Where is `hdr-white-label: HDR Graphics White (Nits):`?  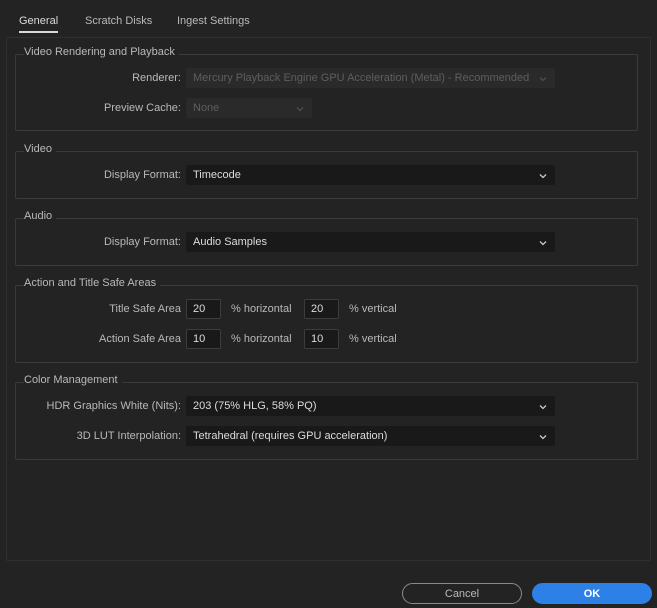 hdr-white-label: HDR Graphics White (Nits): is located at coordinates (113, 406).